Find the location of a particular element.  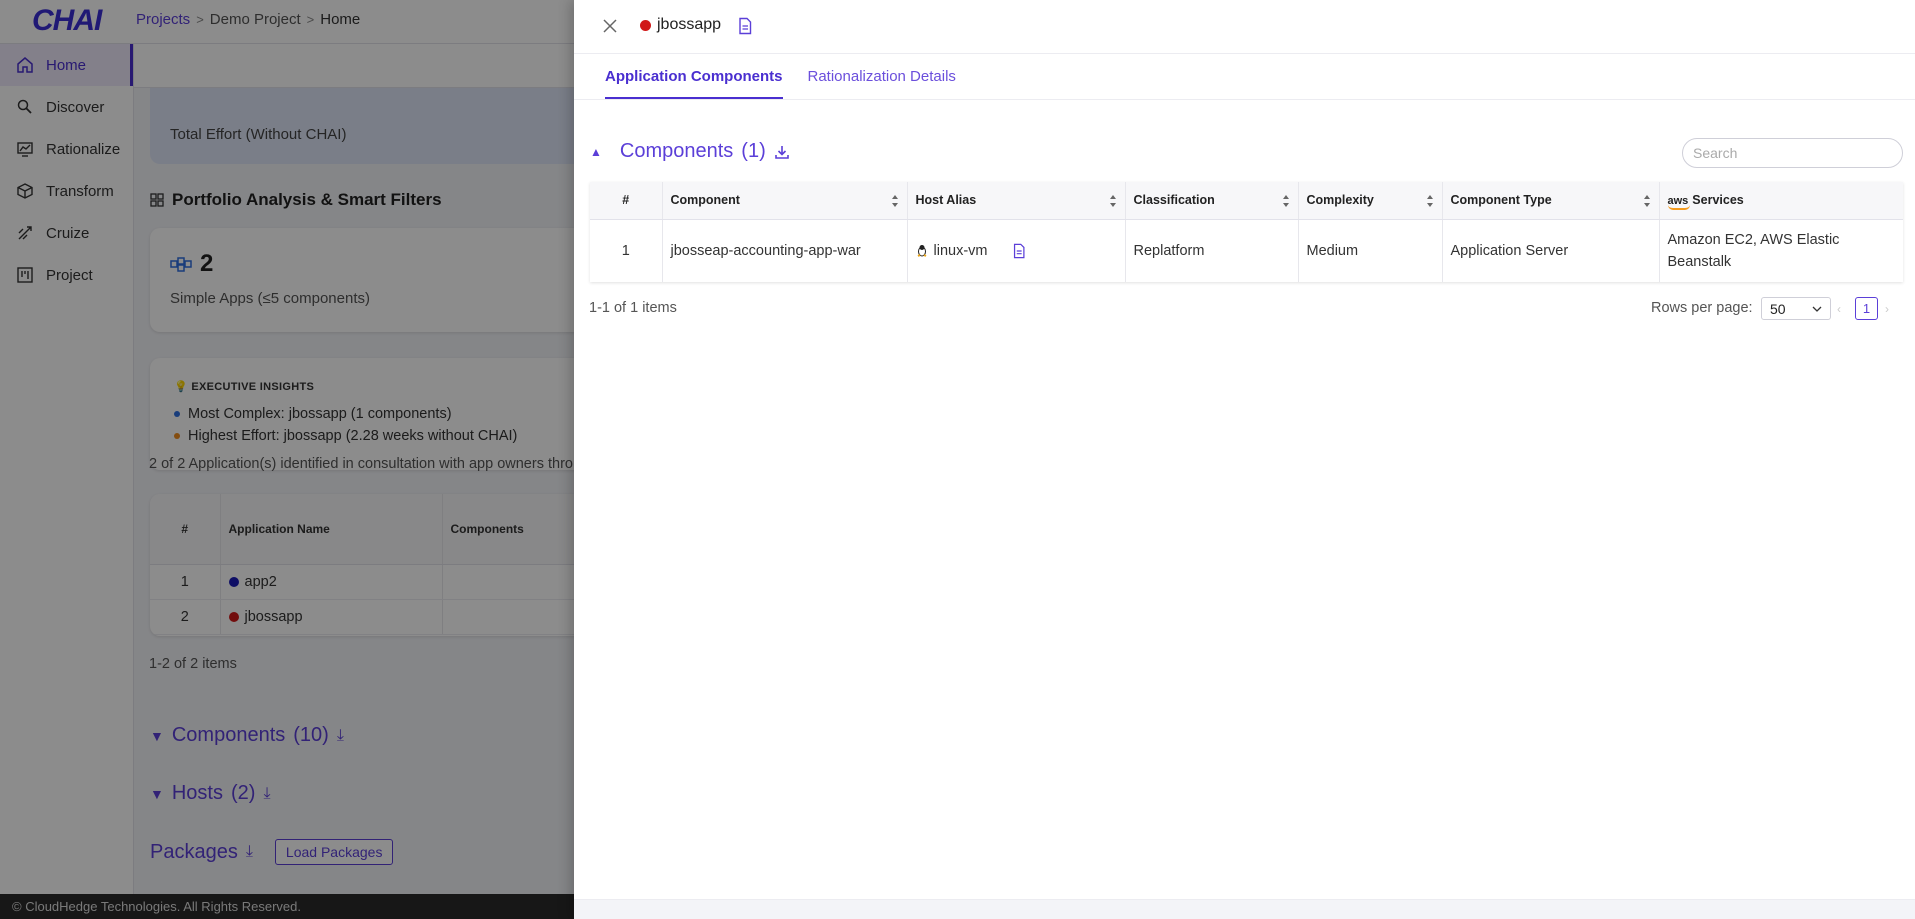

next-page-icon: › is located at coordinates (1887, 309).